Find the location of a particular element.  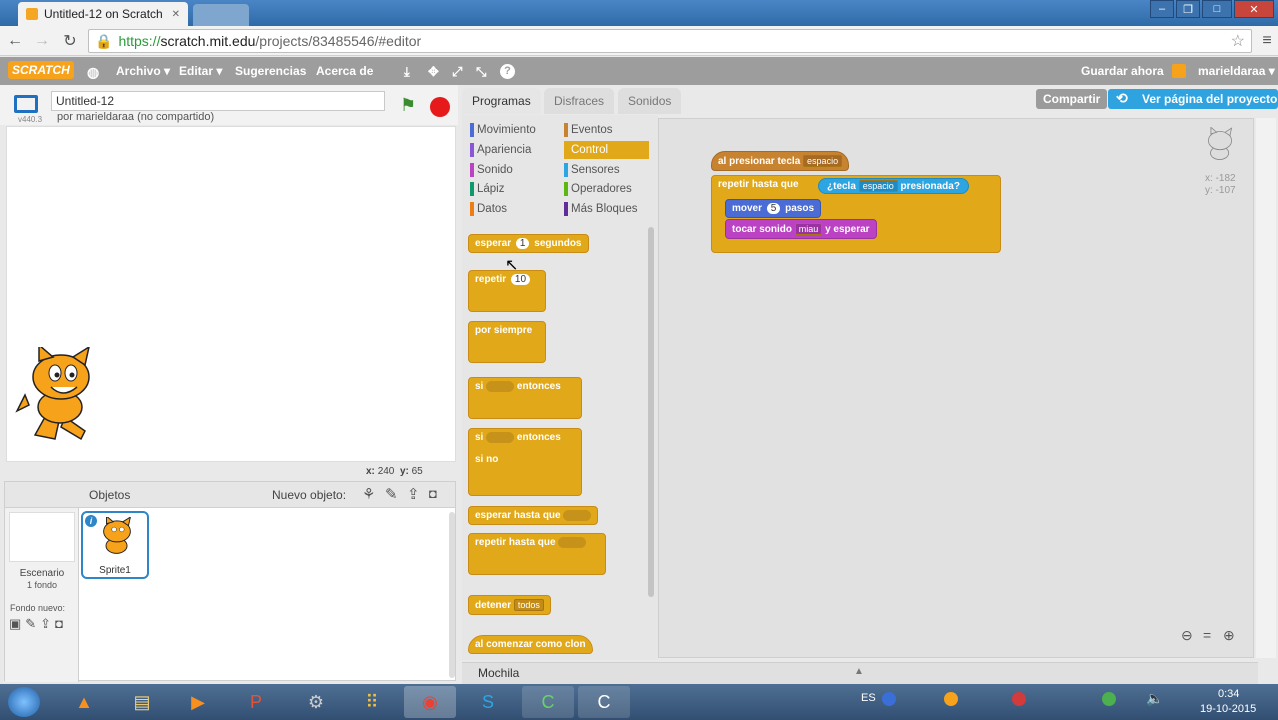

script-when-key-pressed: al presionar tecla espacio is located at coordinates (780, 161).